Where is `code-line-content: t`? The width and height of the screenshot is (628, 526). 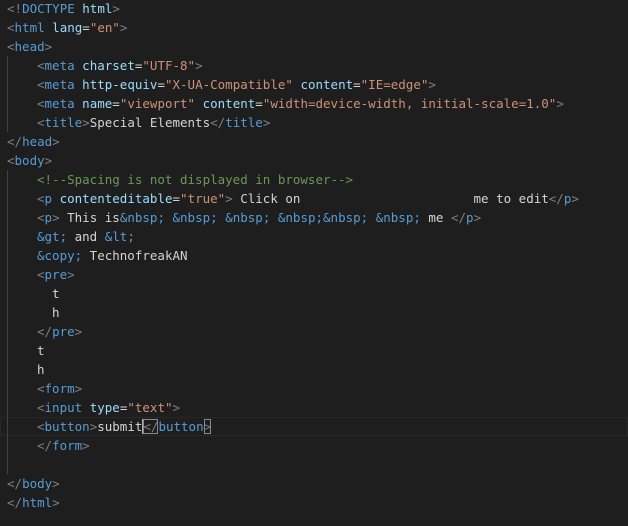 code-line-content: t is located at coordinates (41, 350).